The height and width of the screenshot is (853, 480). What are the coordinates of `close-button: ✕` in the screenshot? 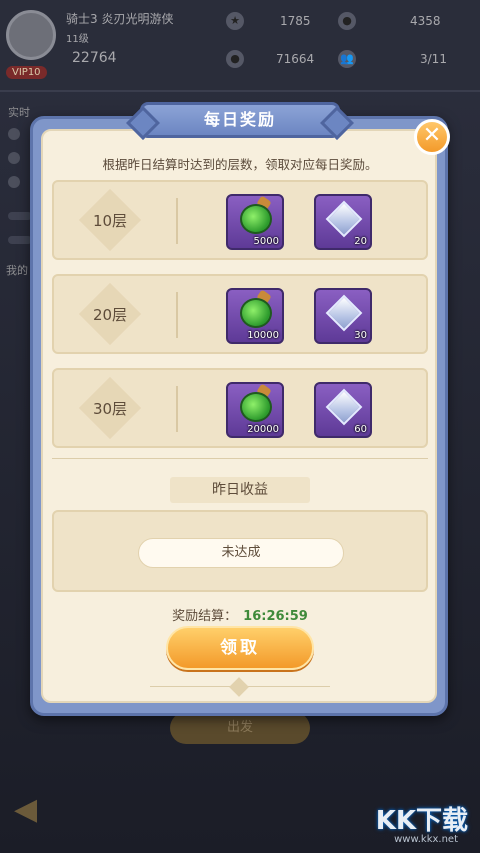 It's located at (432, 137).